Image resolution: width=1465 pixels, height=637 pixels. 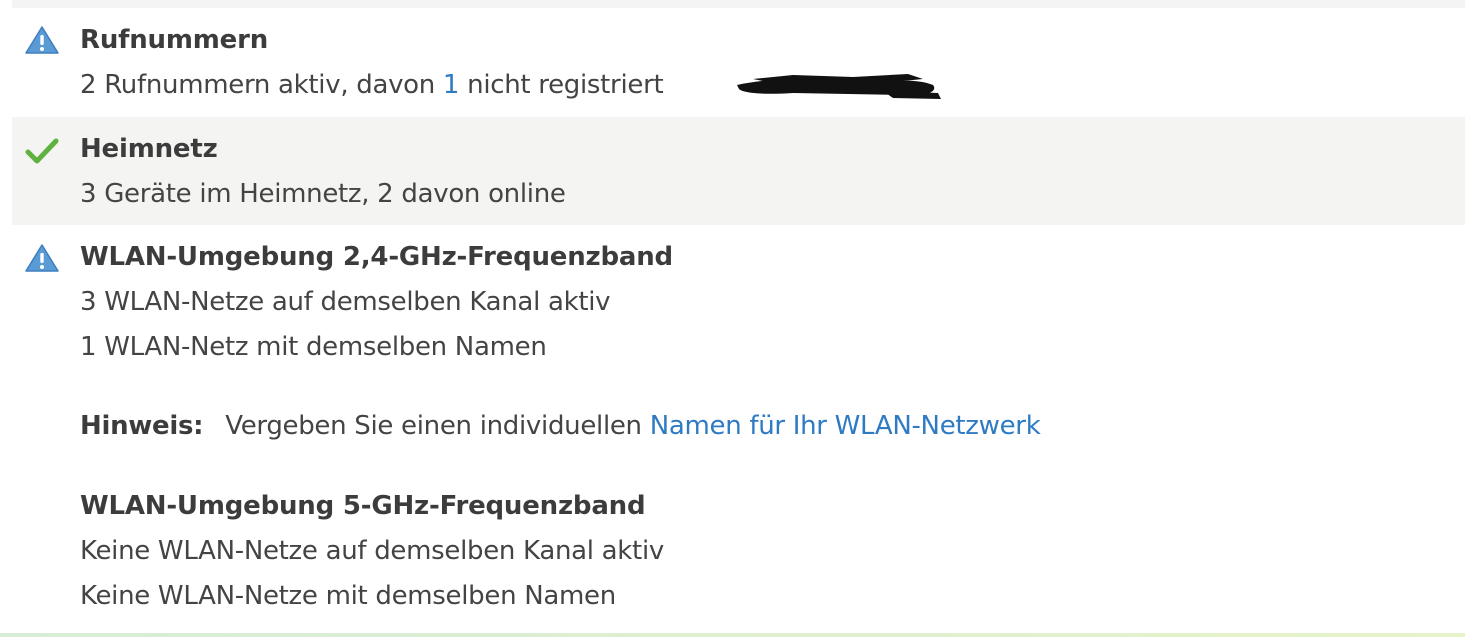 I want to click on status-line: 3 WLAN-Netze auf demselben Kanal aktiv, so click(x=345, y=302).